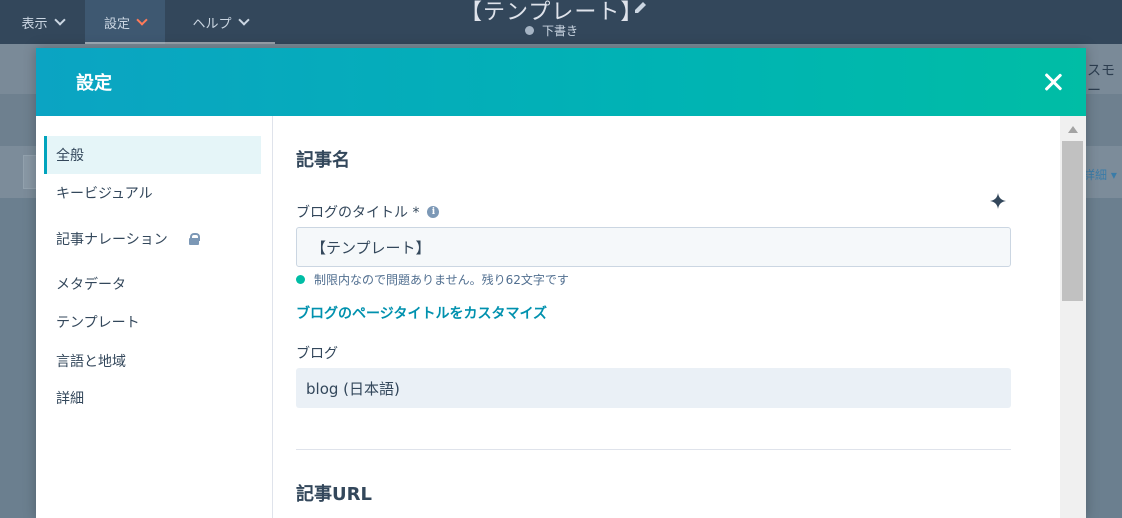  Describe the element at coordinates (998, 201) in the screenshot. I see `sparkle-icon` at that location.